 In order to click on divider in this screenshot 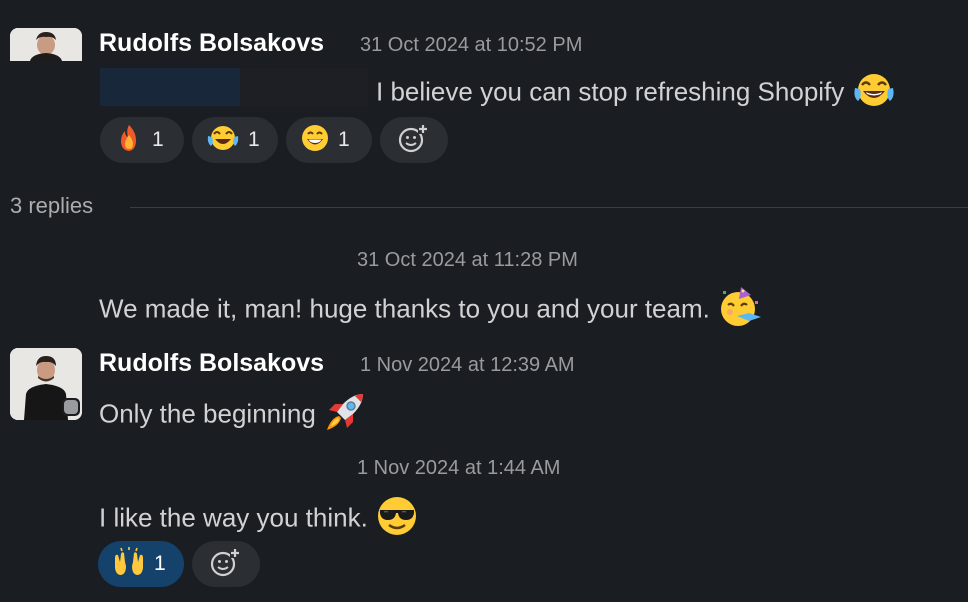, I will do `click(549, 207)`.